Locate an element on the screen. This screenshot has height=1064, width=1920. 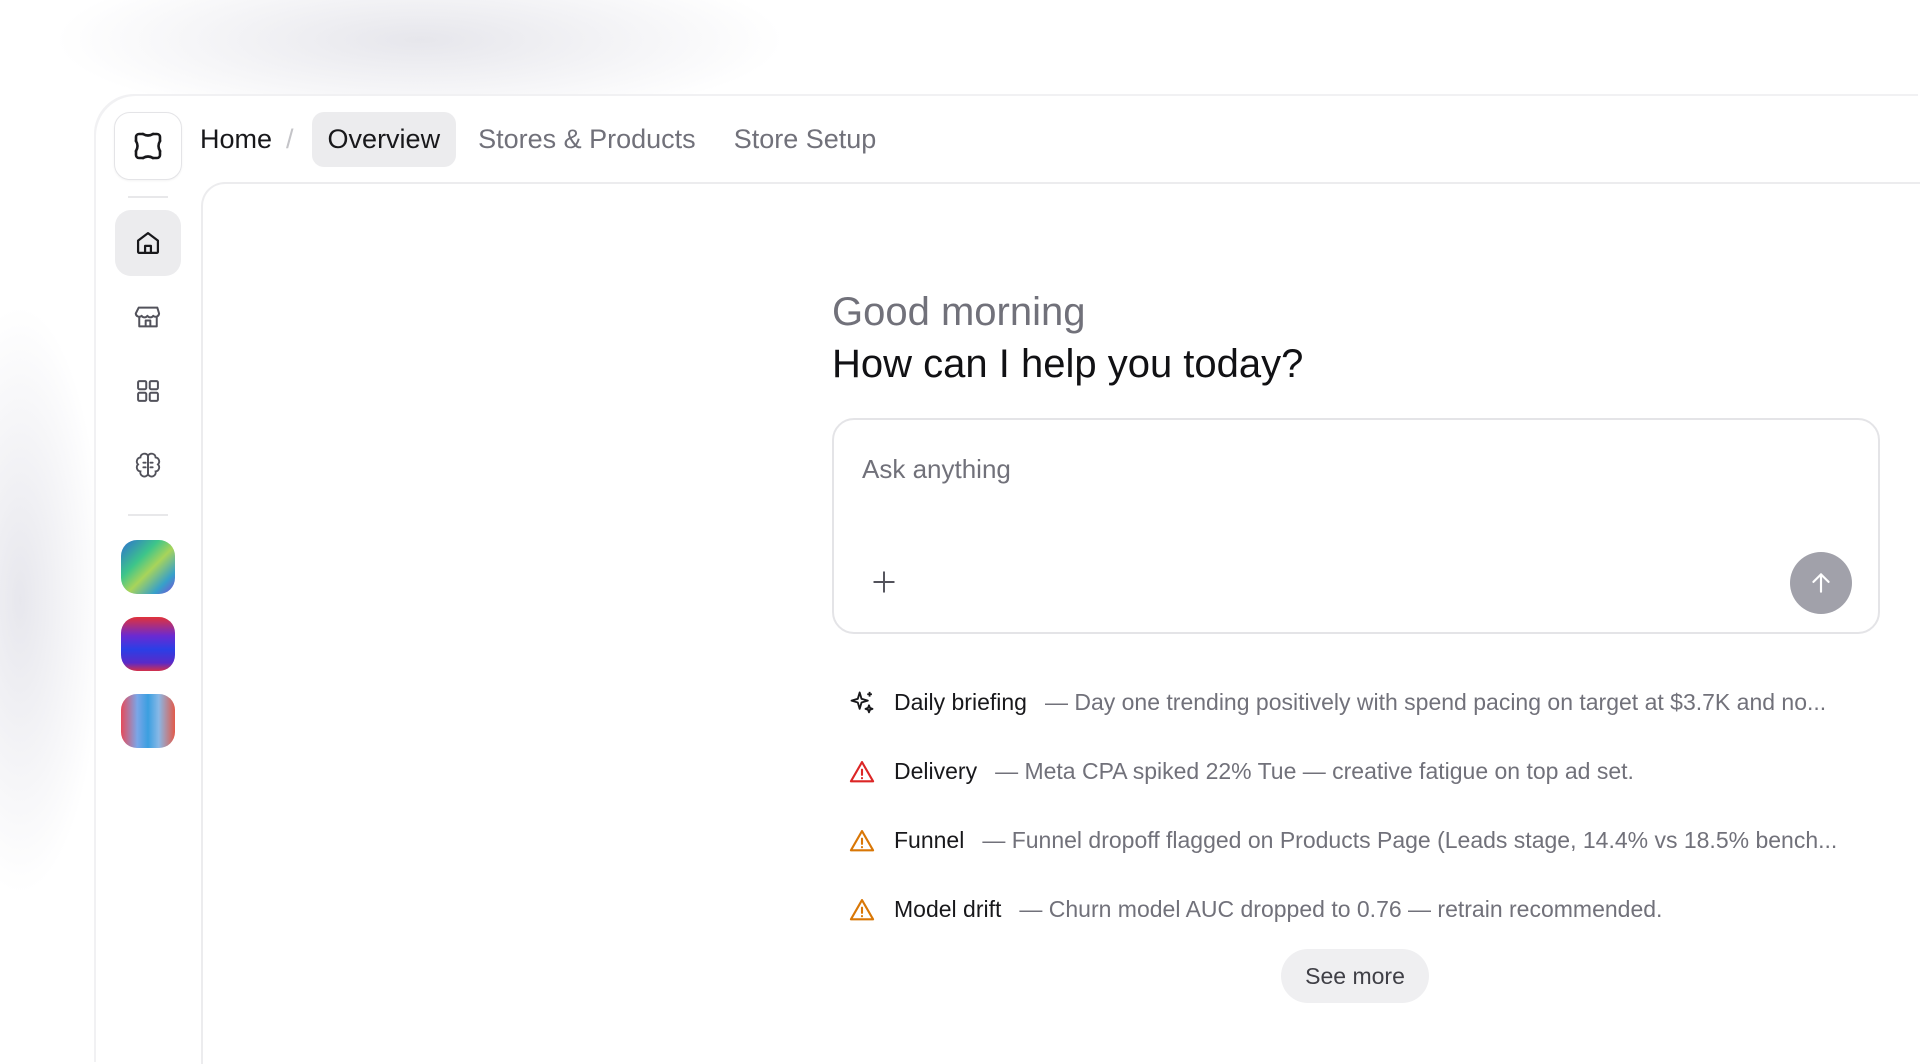
see-more-button: See more is located at coordinates (1355, 976).